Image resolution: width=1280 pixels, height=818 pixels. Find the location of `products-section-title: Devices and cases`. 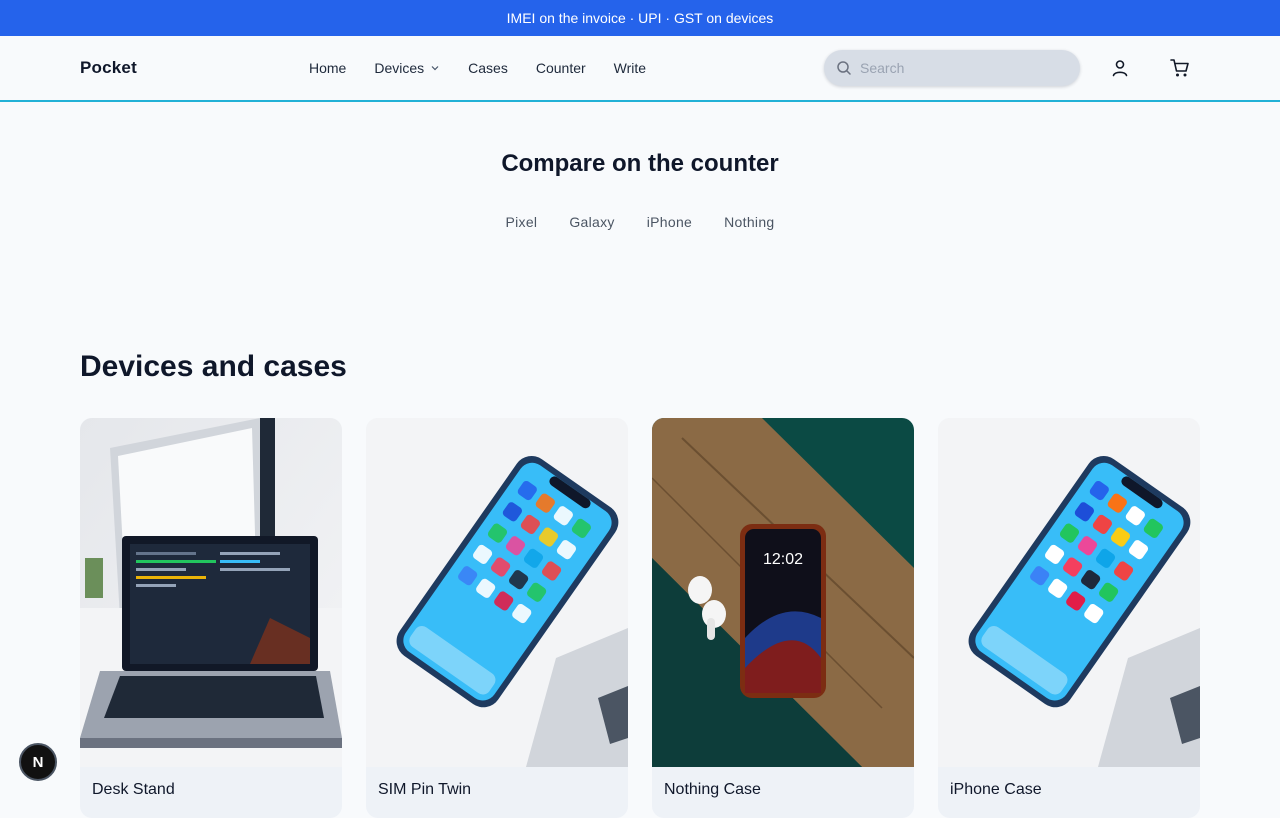

products-section-title: Devices and cases is located at coordinates (213, 366).